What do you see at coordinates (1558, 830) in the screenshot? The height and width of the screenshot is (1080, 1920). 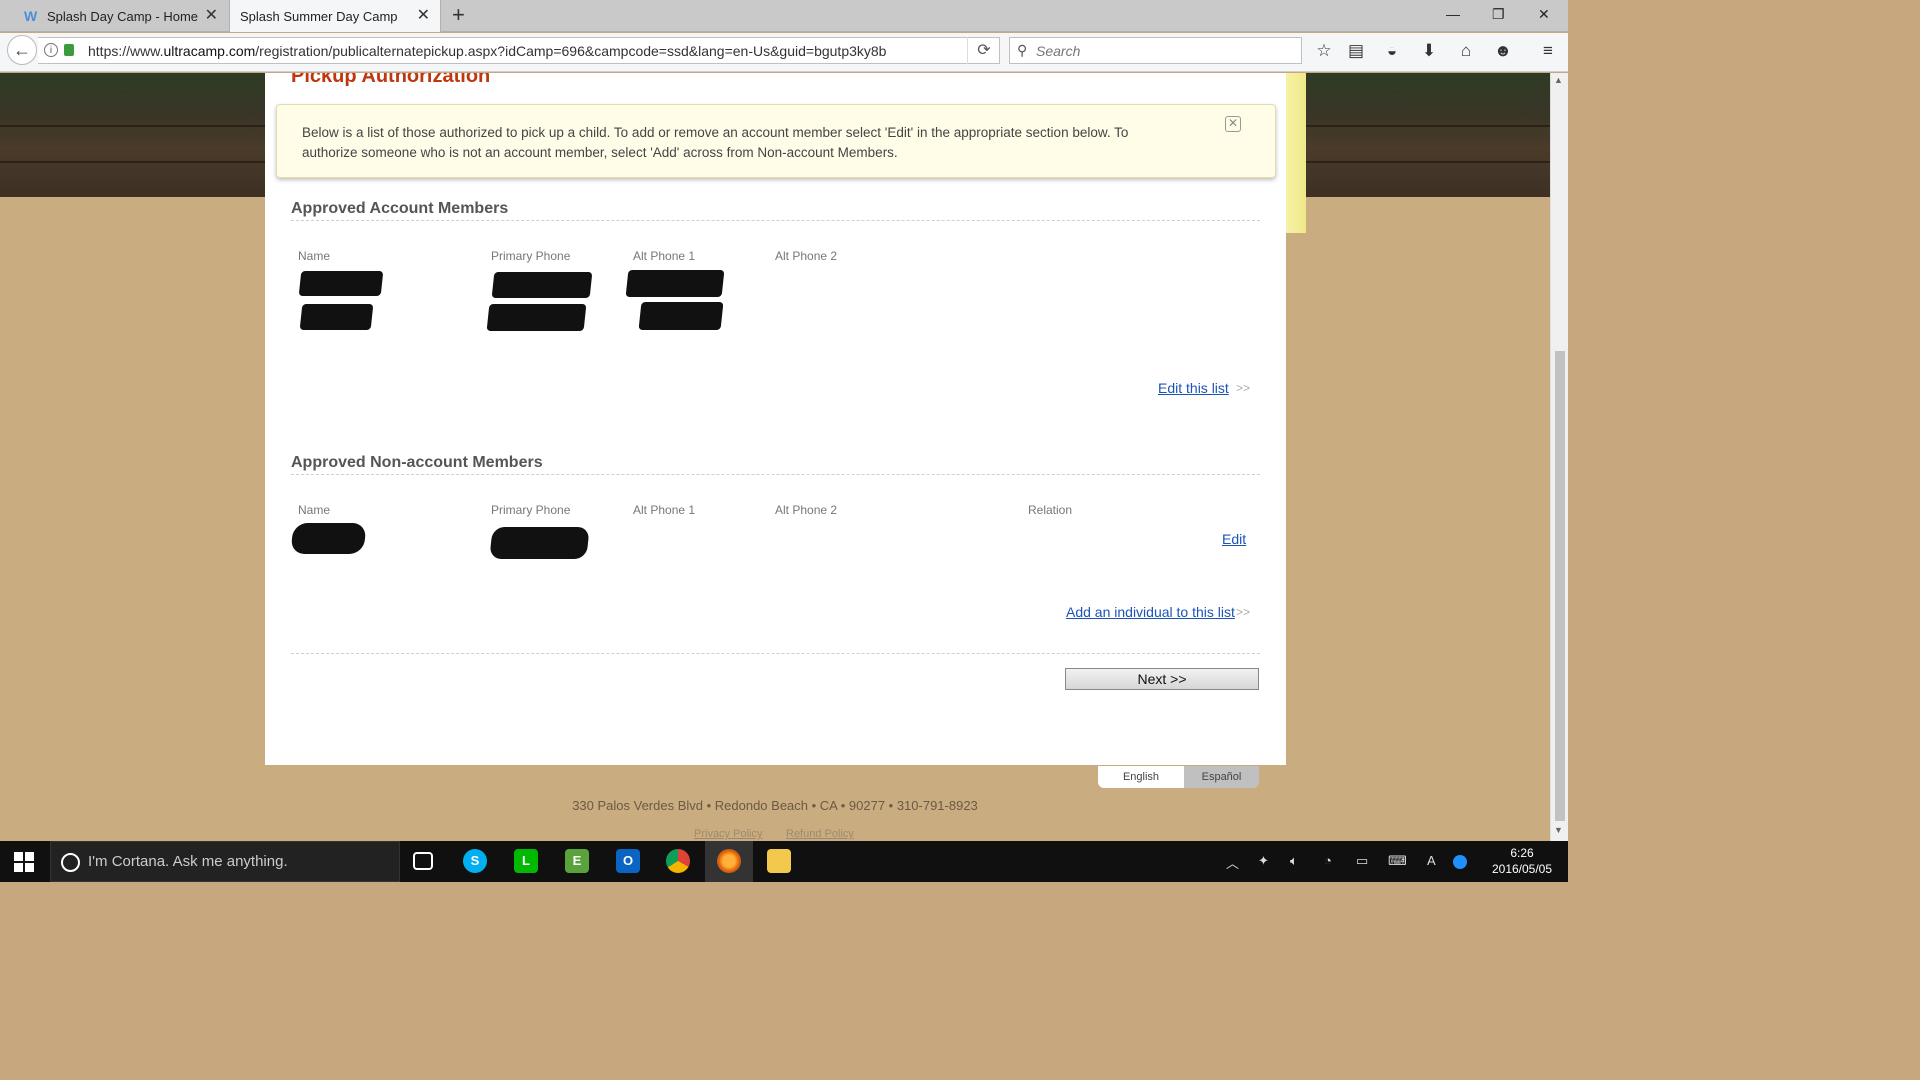 I see `scroll-down-icon: ▼` at bounding box center [1558, 830].